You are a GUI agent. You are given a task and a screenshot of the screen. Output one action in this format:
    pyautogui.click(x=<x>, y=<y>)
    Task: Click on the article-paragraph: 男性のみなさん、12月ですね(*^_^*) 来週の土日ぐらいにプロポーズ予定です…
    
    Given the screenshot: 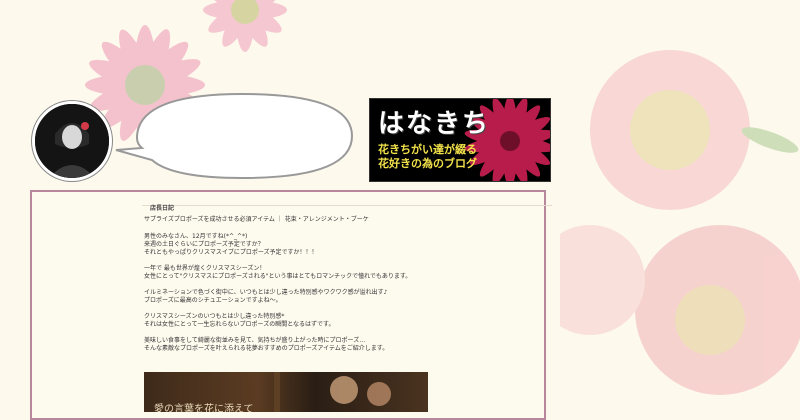 What is the action you would take?
    pyautogui.click(x=231, y=244)
    